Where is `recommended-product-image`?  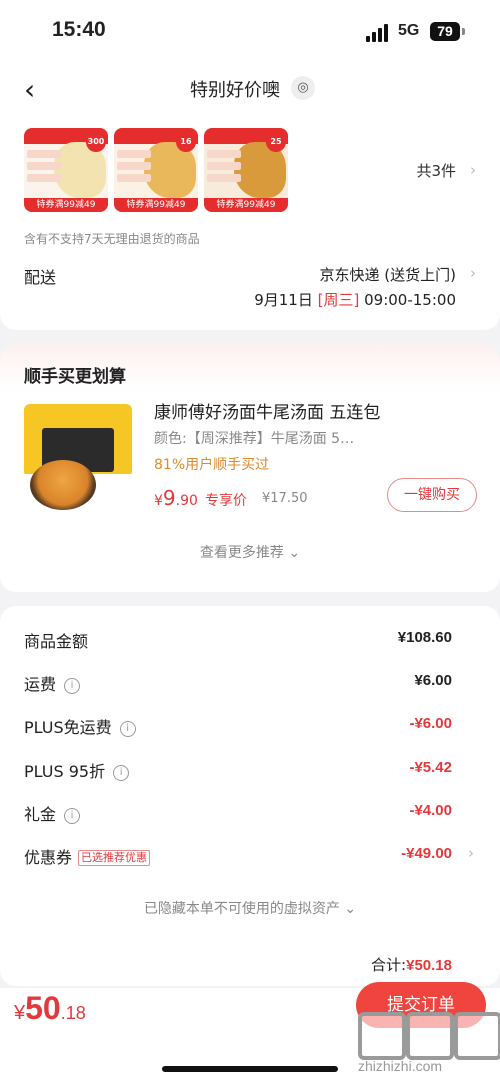 recommended-product-image is located at coordinates (78, 456).